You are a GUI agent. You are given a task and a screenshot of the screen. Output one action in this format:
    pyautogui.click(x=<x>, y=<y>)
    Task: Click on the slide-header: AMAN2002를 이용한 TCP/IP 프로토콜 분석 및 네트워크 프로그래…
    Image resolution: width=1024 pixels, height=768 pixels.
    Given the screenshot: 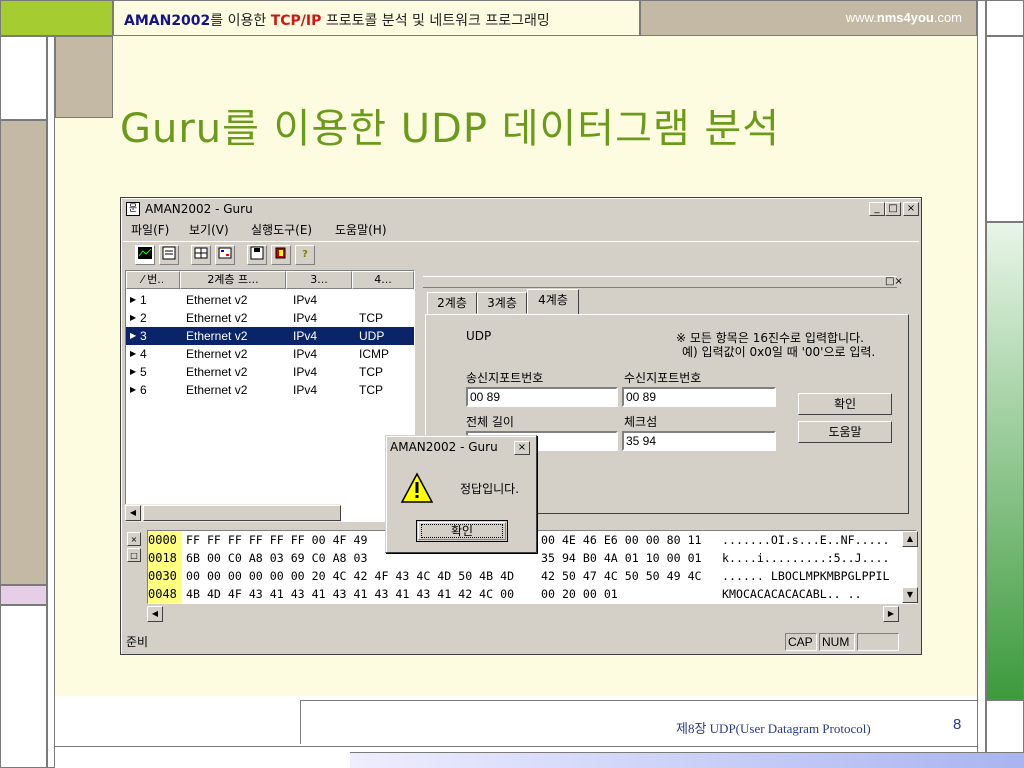 What is the action you would take?
    pyautogui.click(x=376, y=18)
    